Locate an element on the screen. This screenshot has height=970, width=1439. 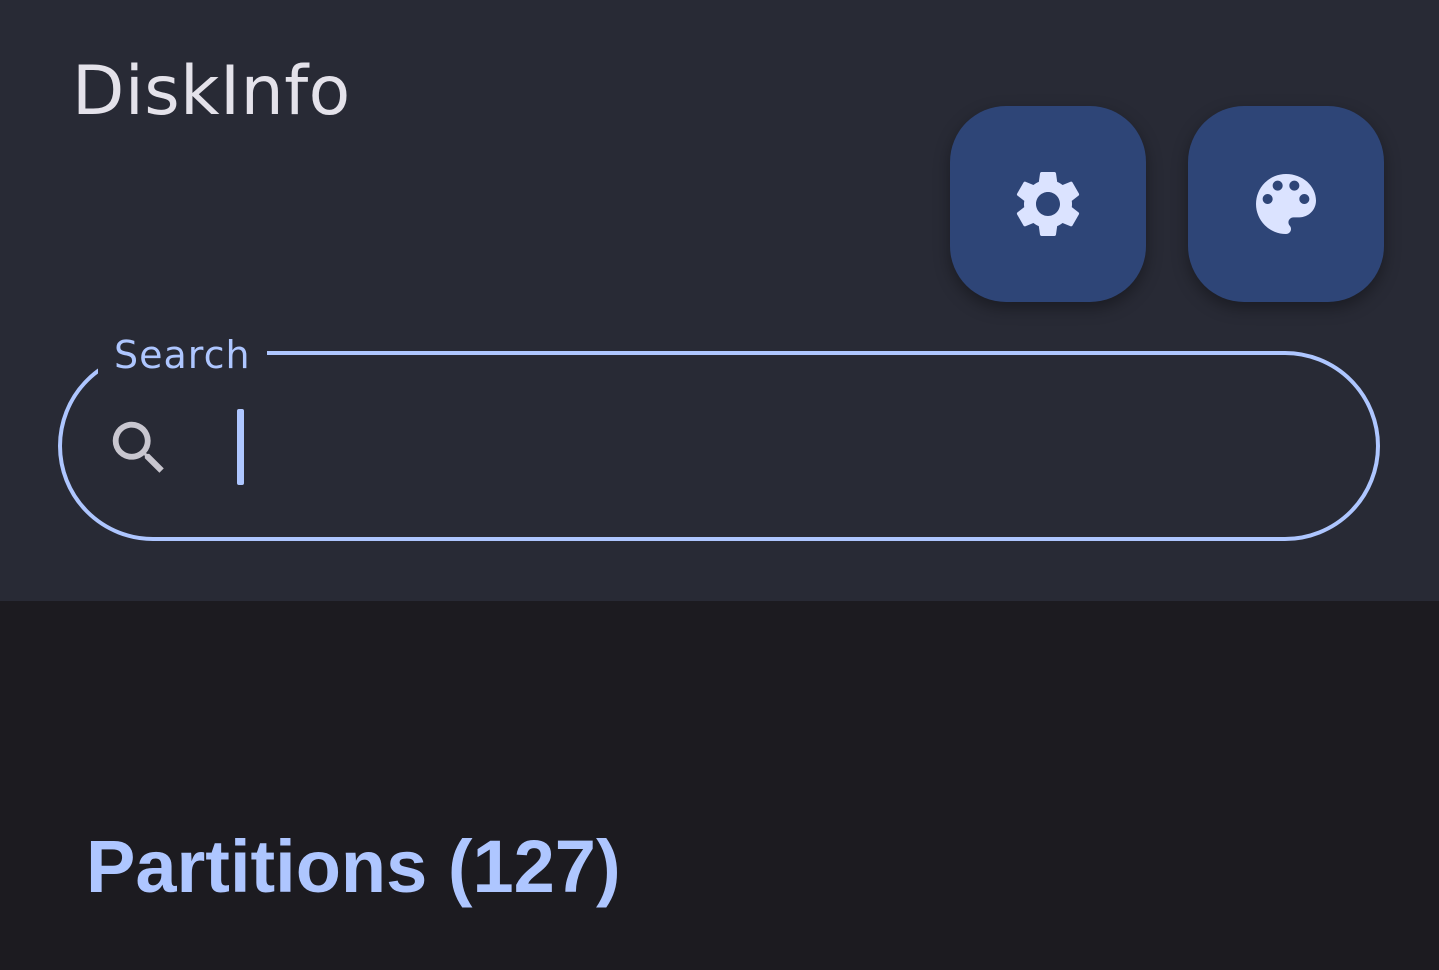
text-cursor is located at coordinates (240, 447).